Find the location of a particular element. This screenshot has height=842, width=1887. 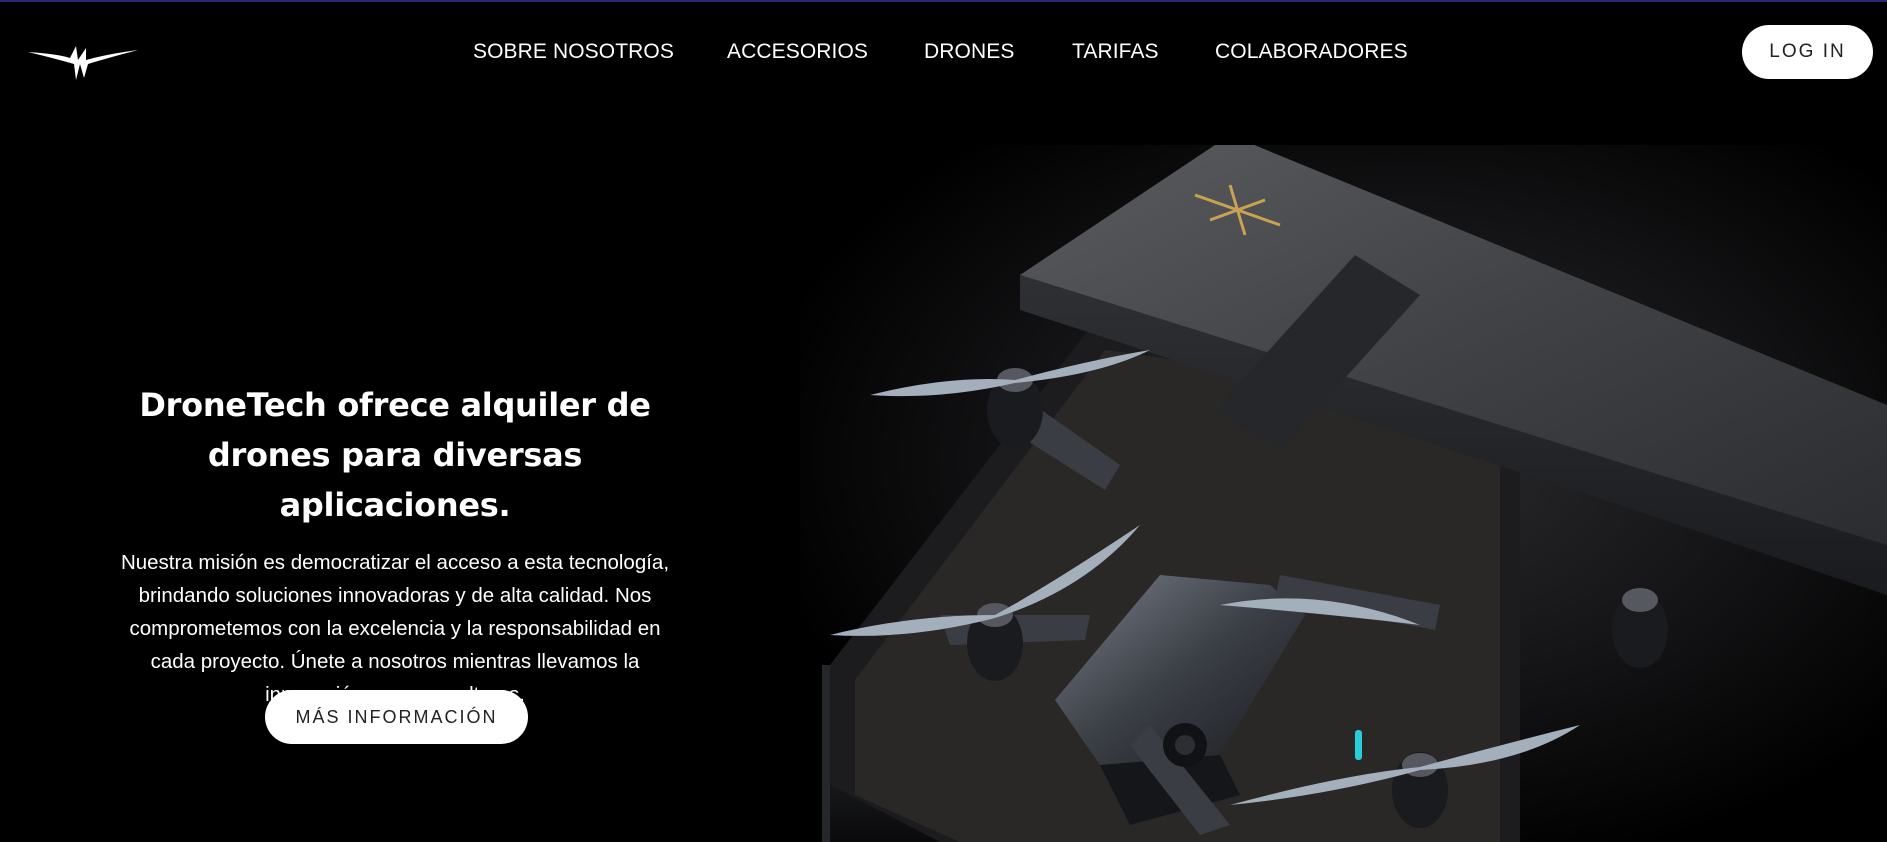

nav-item-colaboradores: COLABORADORES is located at coordinates (1311, 52).